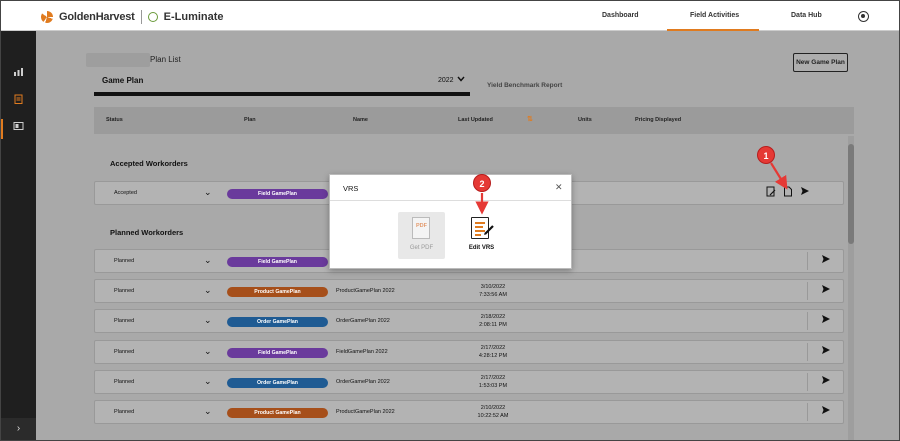 The image size is (900, 441). Describe the element at coordinates (766, 155) in the screenshot. I see `callout-badge-1: 1` at that location.